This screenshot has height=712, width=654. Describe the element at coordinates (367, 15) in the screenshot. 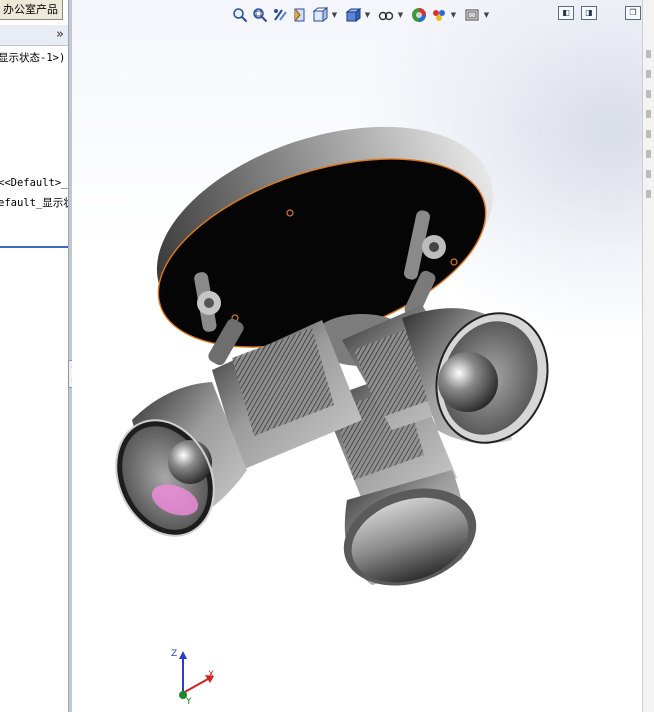

I see `display-style-dropdown-icon: ▼` at that location.